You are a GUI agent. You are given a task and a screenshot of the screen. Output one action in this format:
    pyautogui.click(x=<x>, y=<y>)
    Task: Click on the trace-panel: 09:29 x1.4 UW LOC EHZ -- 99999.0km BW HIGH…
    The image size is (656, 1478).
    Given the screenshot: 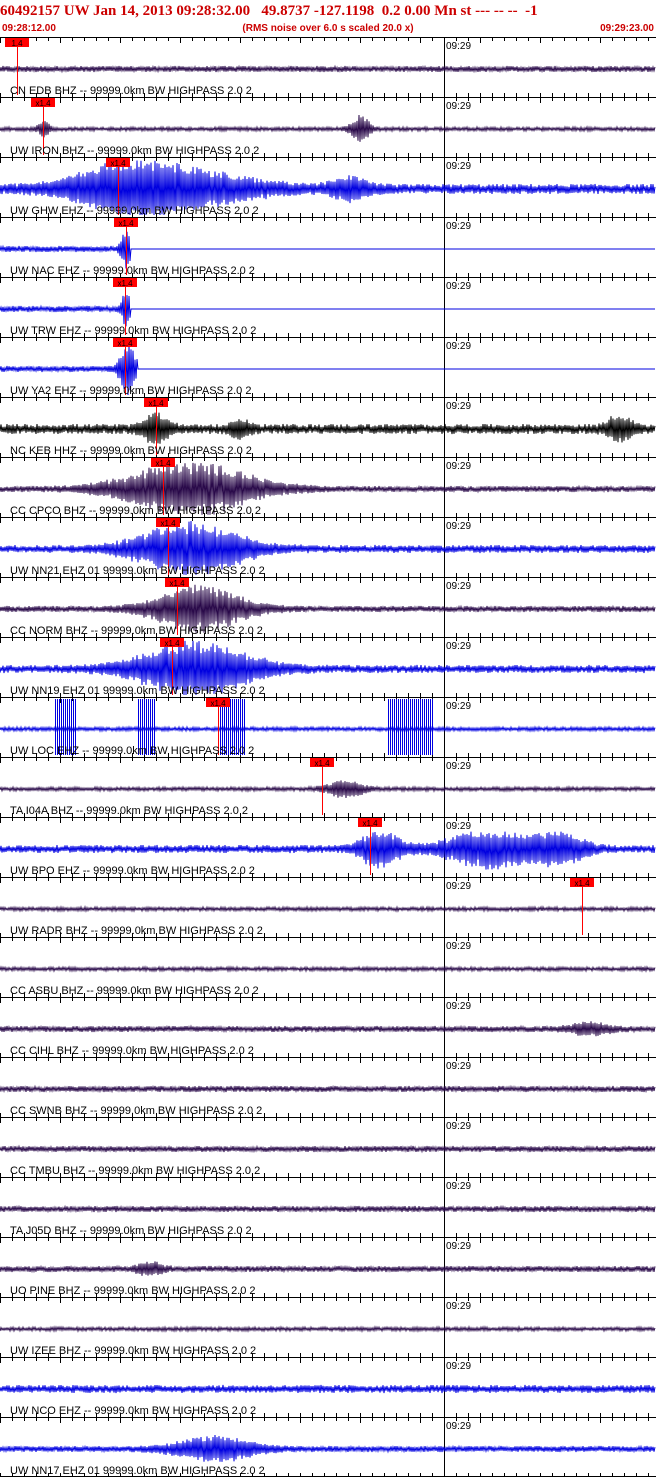 What is the action you would take?
    pyautogui.click(x=328, y=727)
    